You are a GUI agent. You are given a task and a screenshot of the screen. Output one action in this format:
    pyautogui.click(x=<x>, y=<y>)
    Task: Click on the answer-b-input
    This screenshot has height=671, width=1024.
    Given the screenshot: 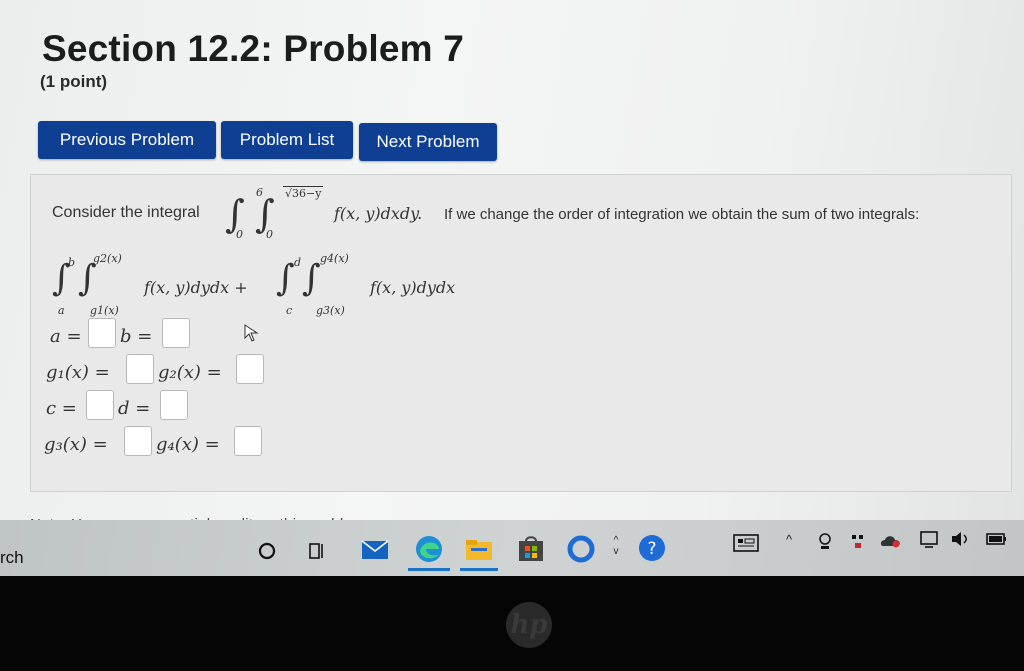 What is the action you would take?
    pyautogui.click(x=176, y=333)
    